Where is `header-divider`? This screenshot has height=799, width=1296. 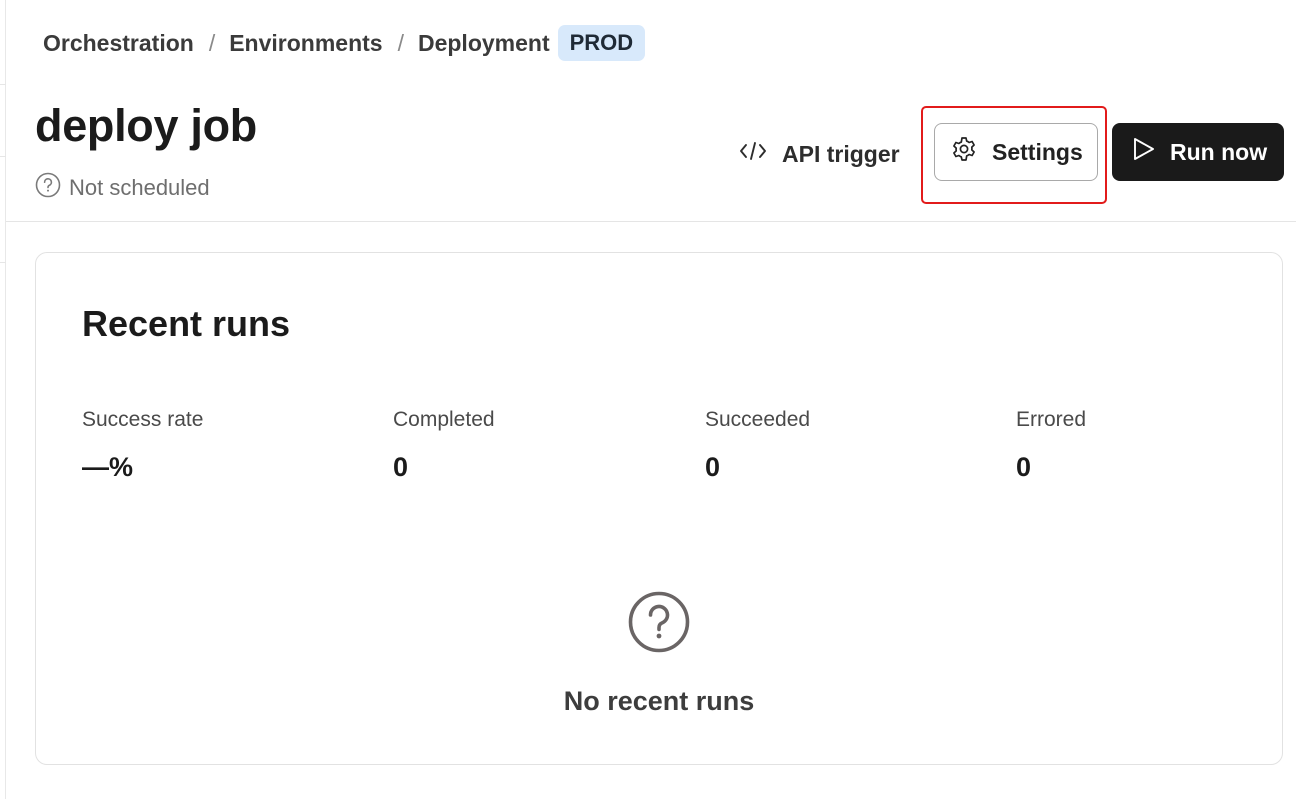
header-divider is located at coordinates (651, 221).